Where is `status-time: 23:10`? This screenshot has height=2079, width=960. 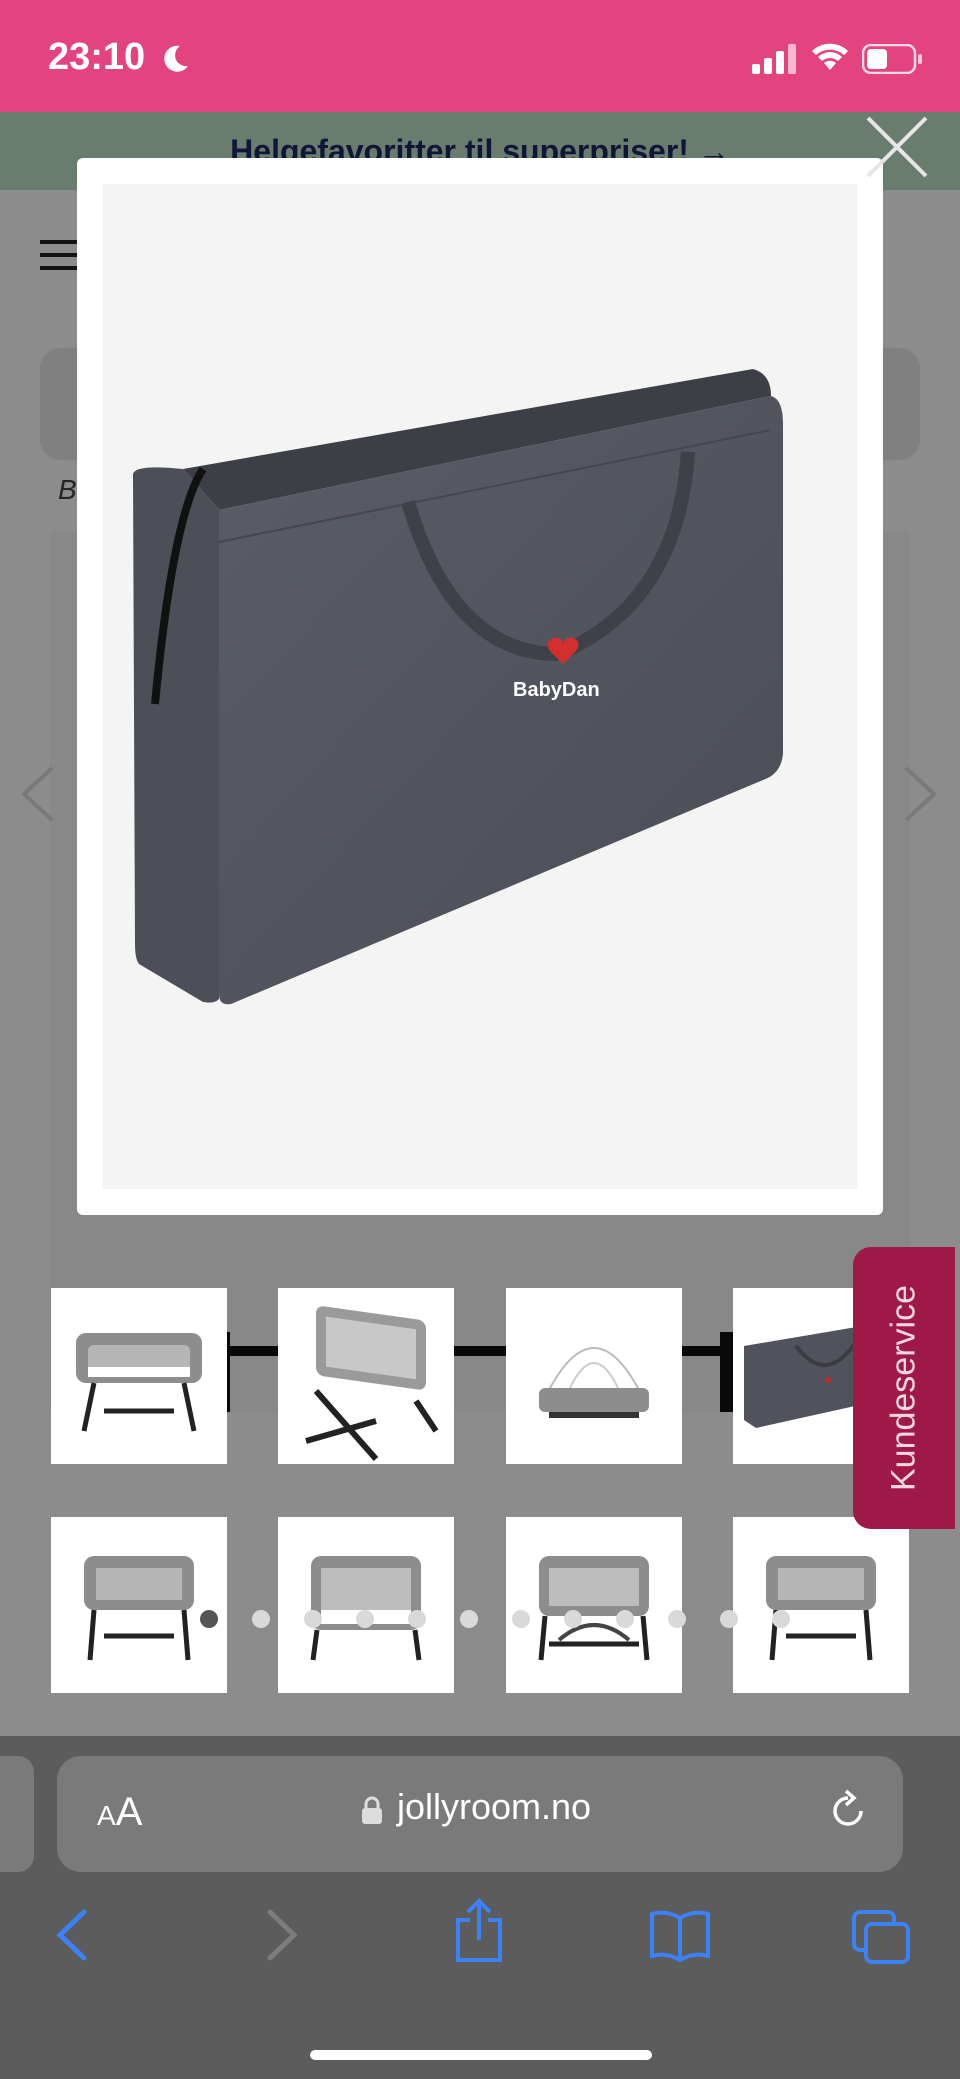
status-time: 23:10 is located at coordinates (97, 57).